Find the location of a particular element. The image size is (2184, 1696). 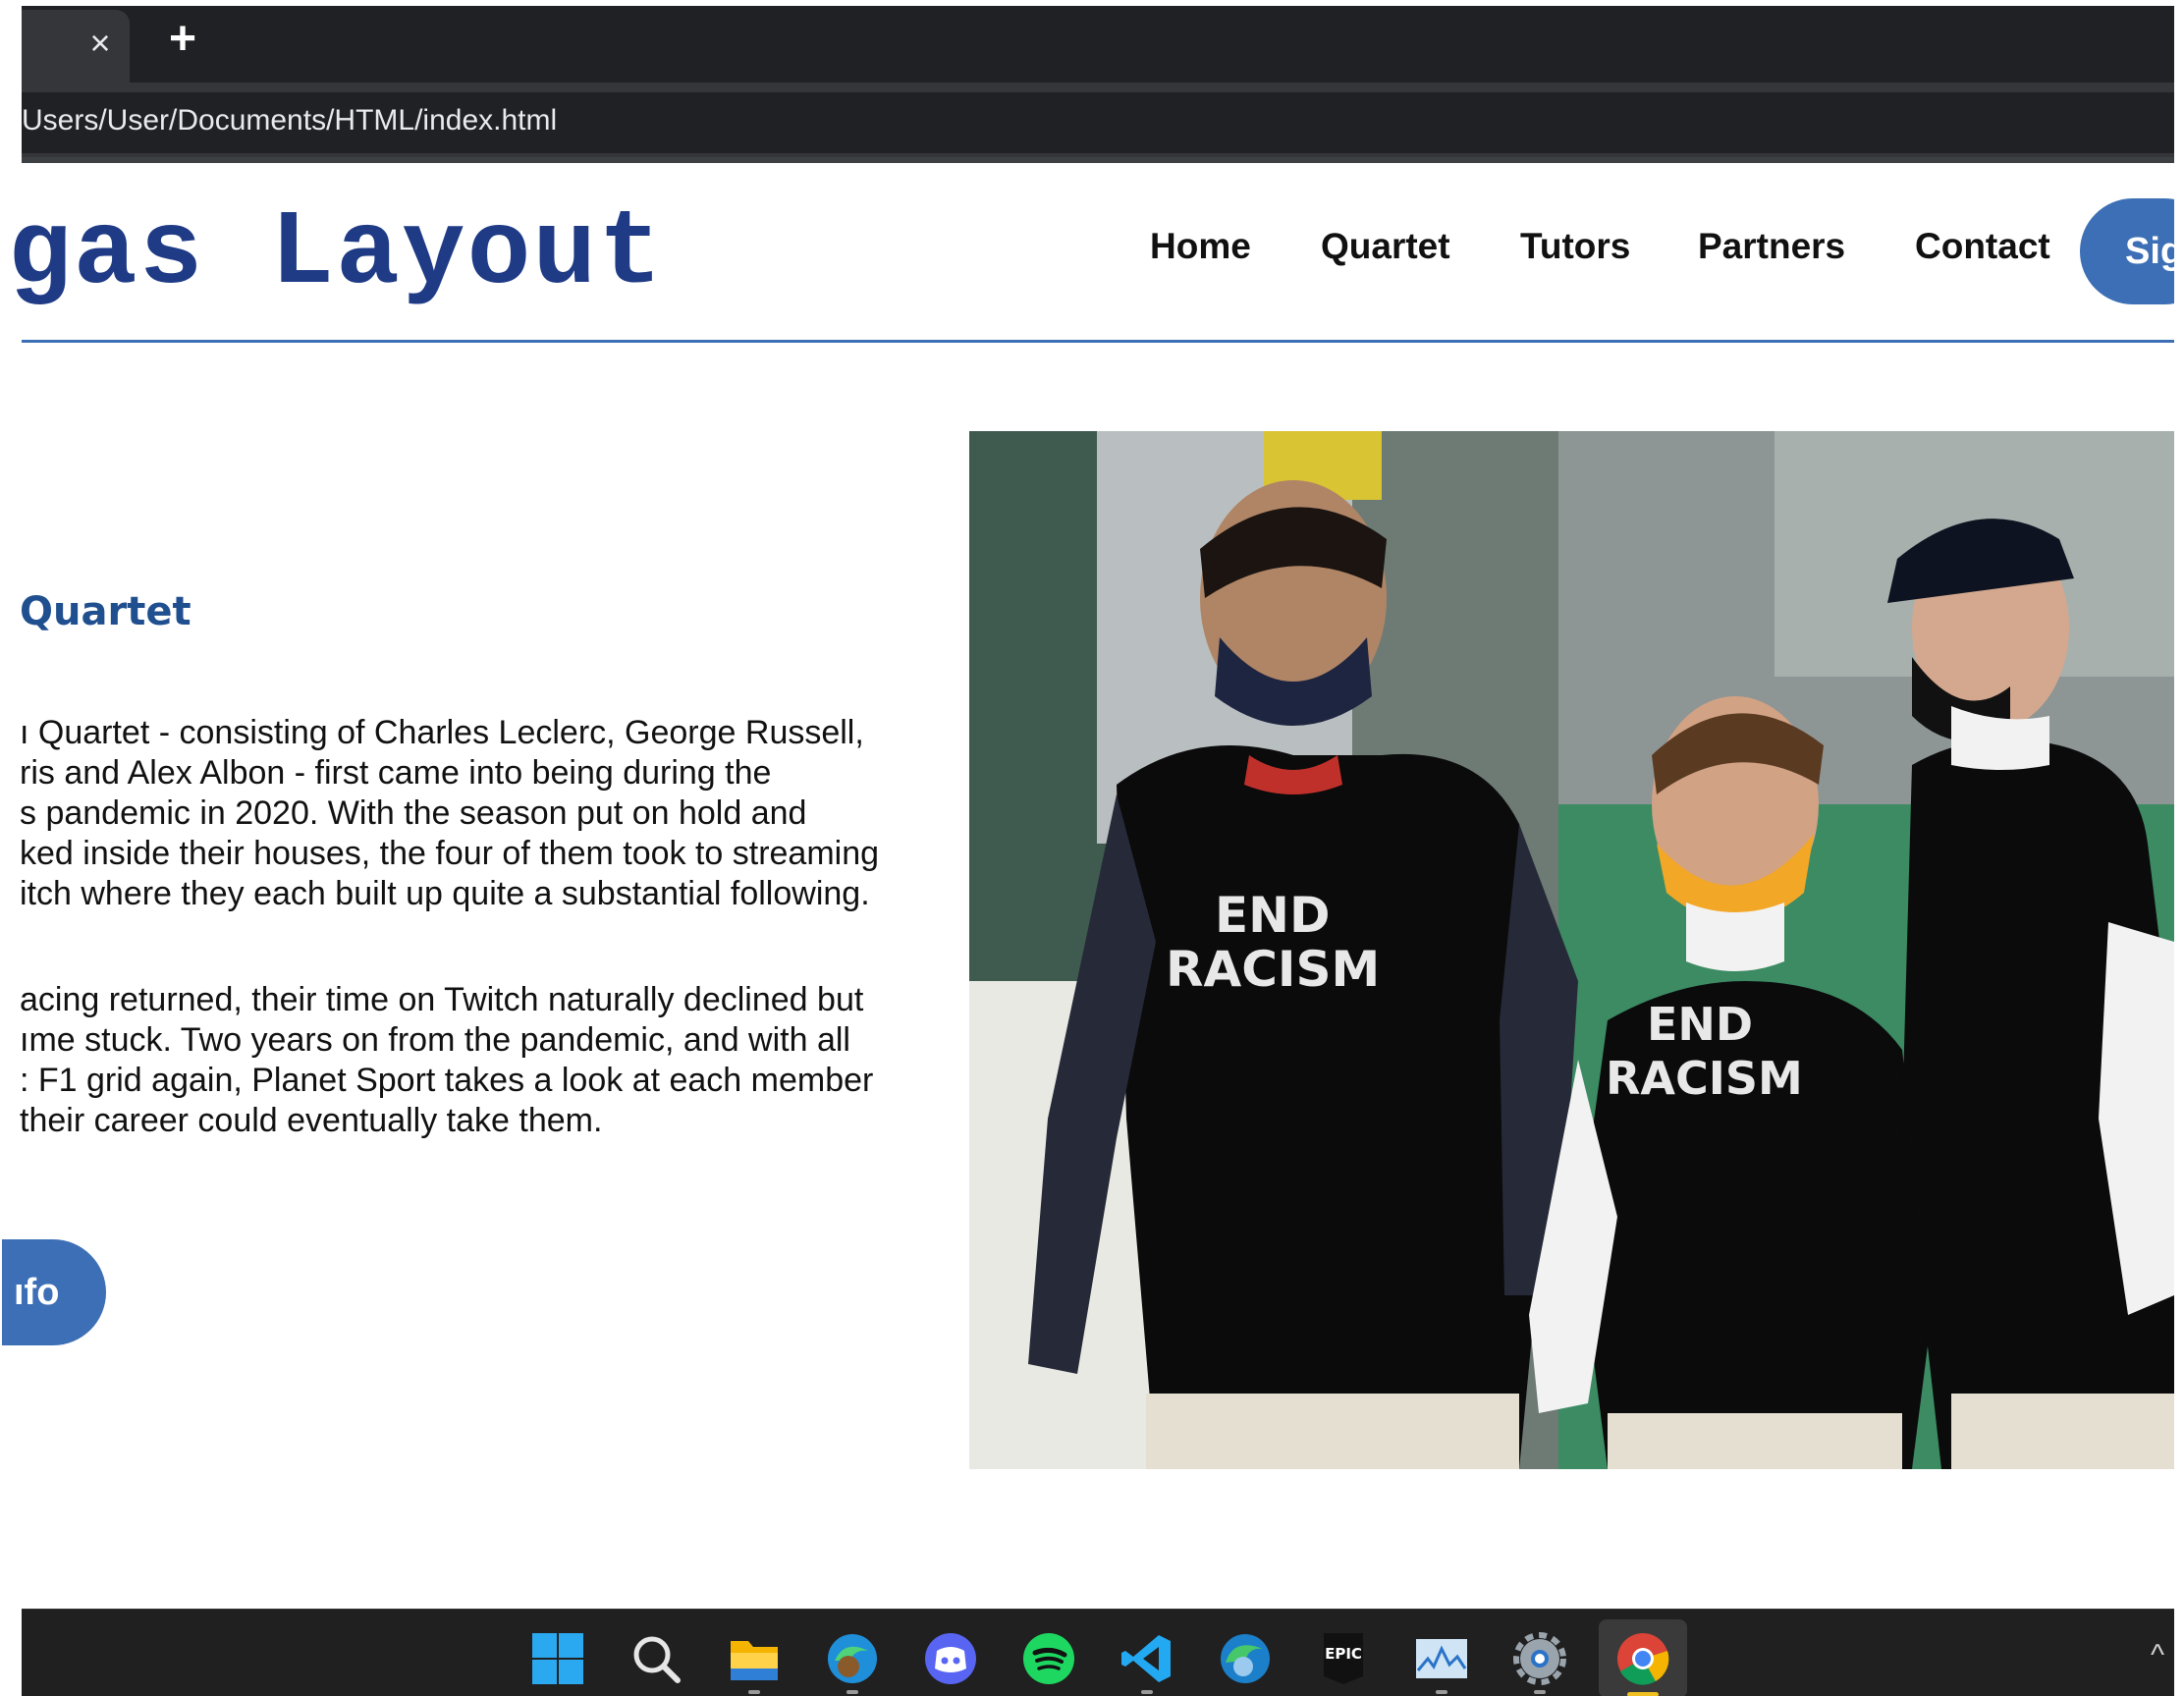

more-info-button: ıfo is located at coordinates (54, 1292).